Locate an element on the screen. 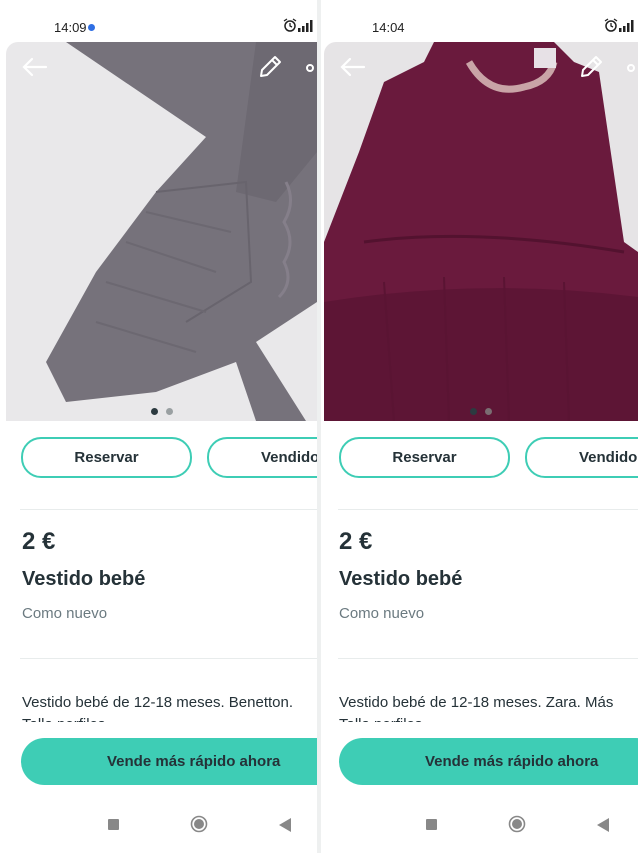 This screenshot has width=640, height=853. product-description: Vestido bebé de 12-18 meses. Benetton. is located at coordinates (158, 702).